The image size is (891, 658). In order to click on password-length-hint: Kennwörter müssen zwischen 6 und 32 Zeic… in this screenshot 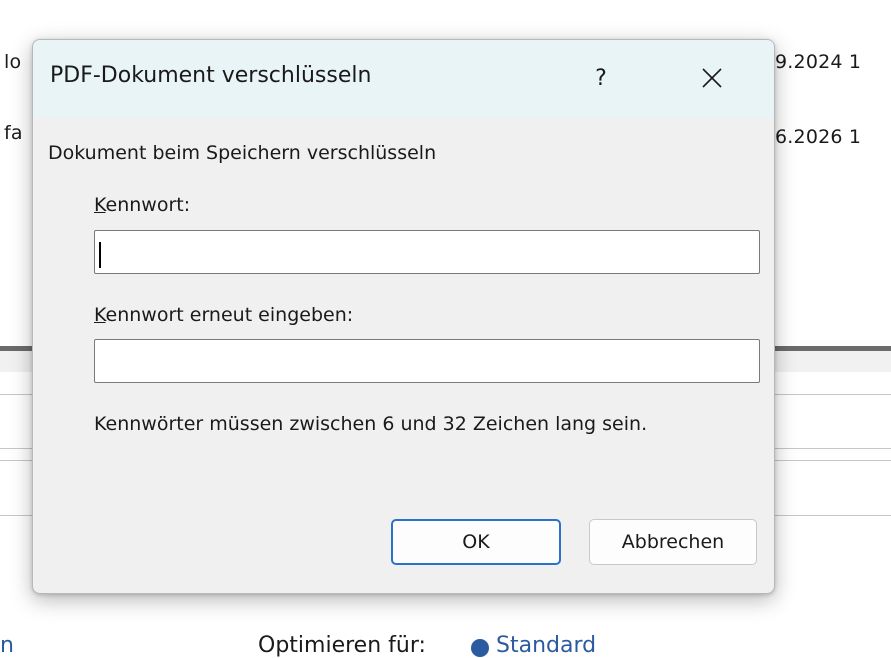, I will do `click(371, 424)`.